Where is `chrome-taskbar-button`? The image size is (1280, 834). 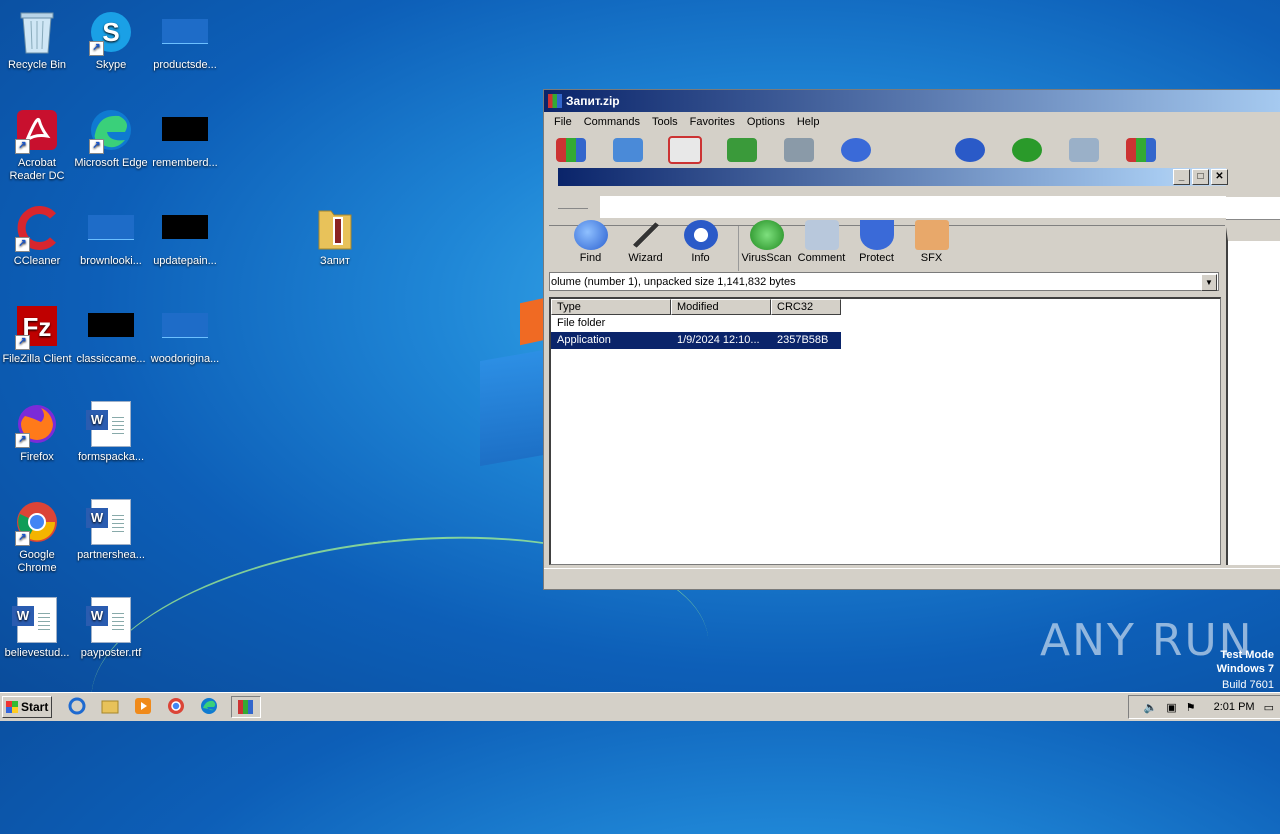 chrome-taskbar-button is located at coordinates (176, 706).